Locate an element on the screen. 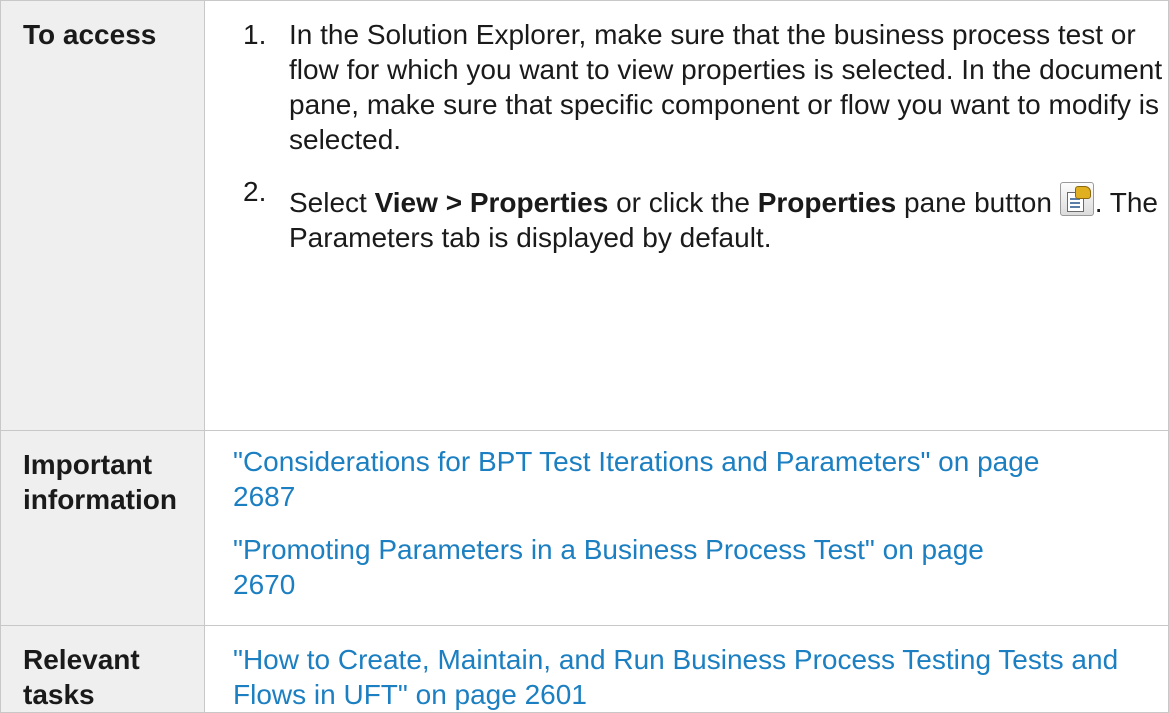 This screenshot has width=1169, height=713. menu-path: View > Properties is located at coordinates (491, 202).